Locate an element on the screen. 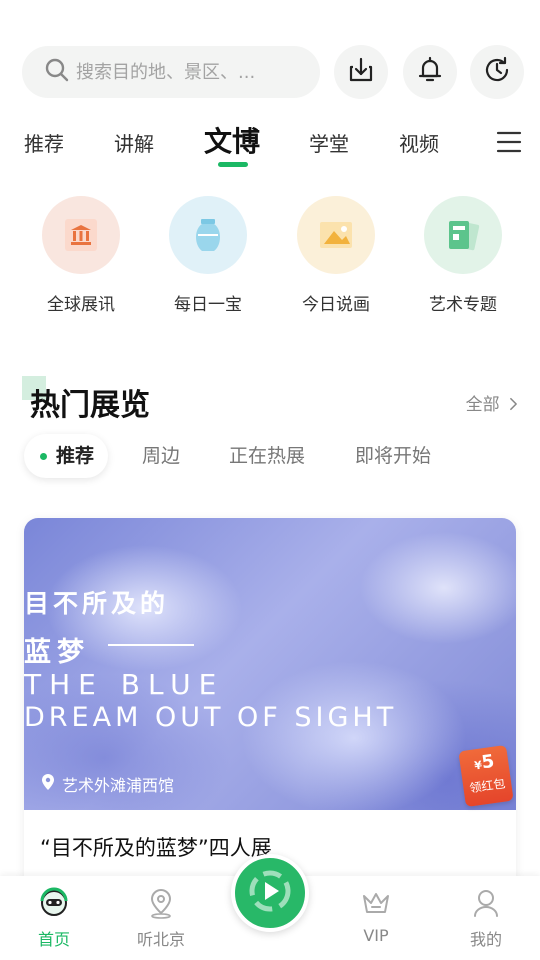 This screenshot has height=960, width=540. category-art-topics: 艺术专题 is located at coordinates (463, 255).